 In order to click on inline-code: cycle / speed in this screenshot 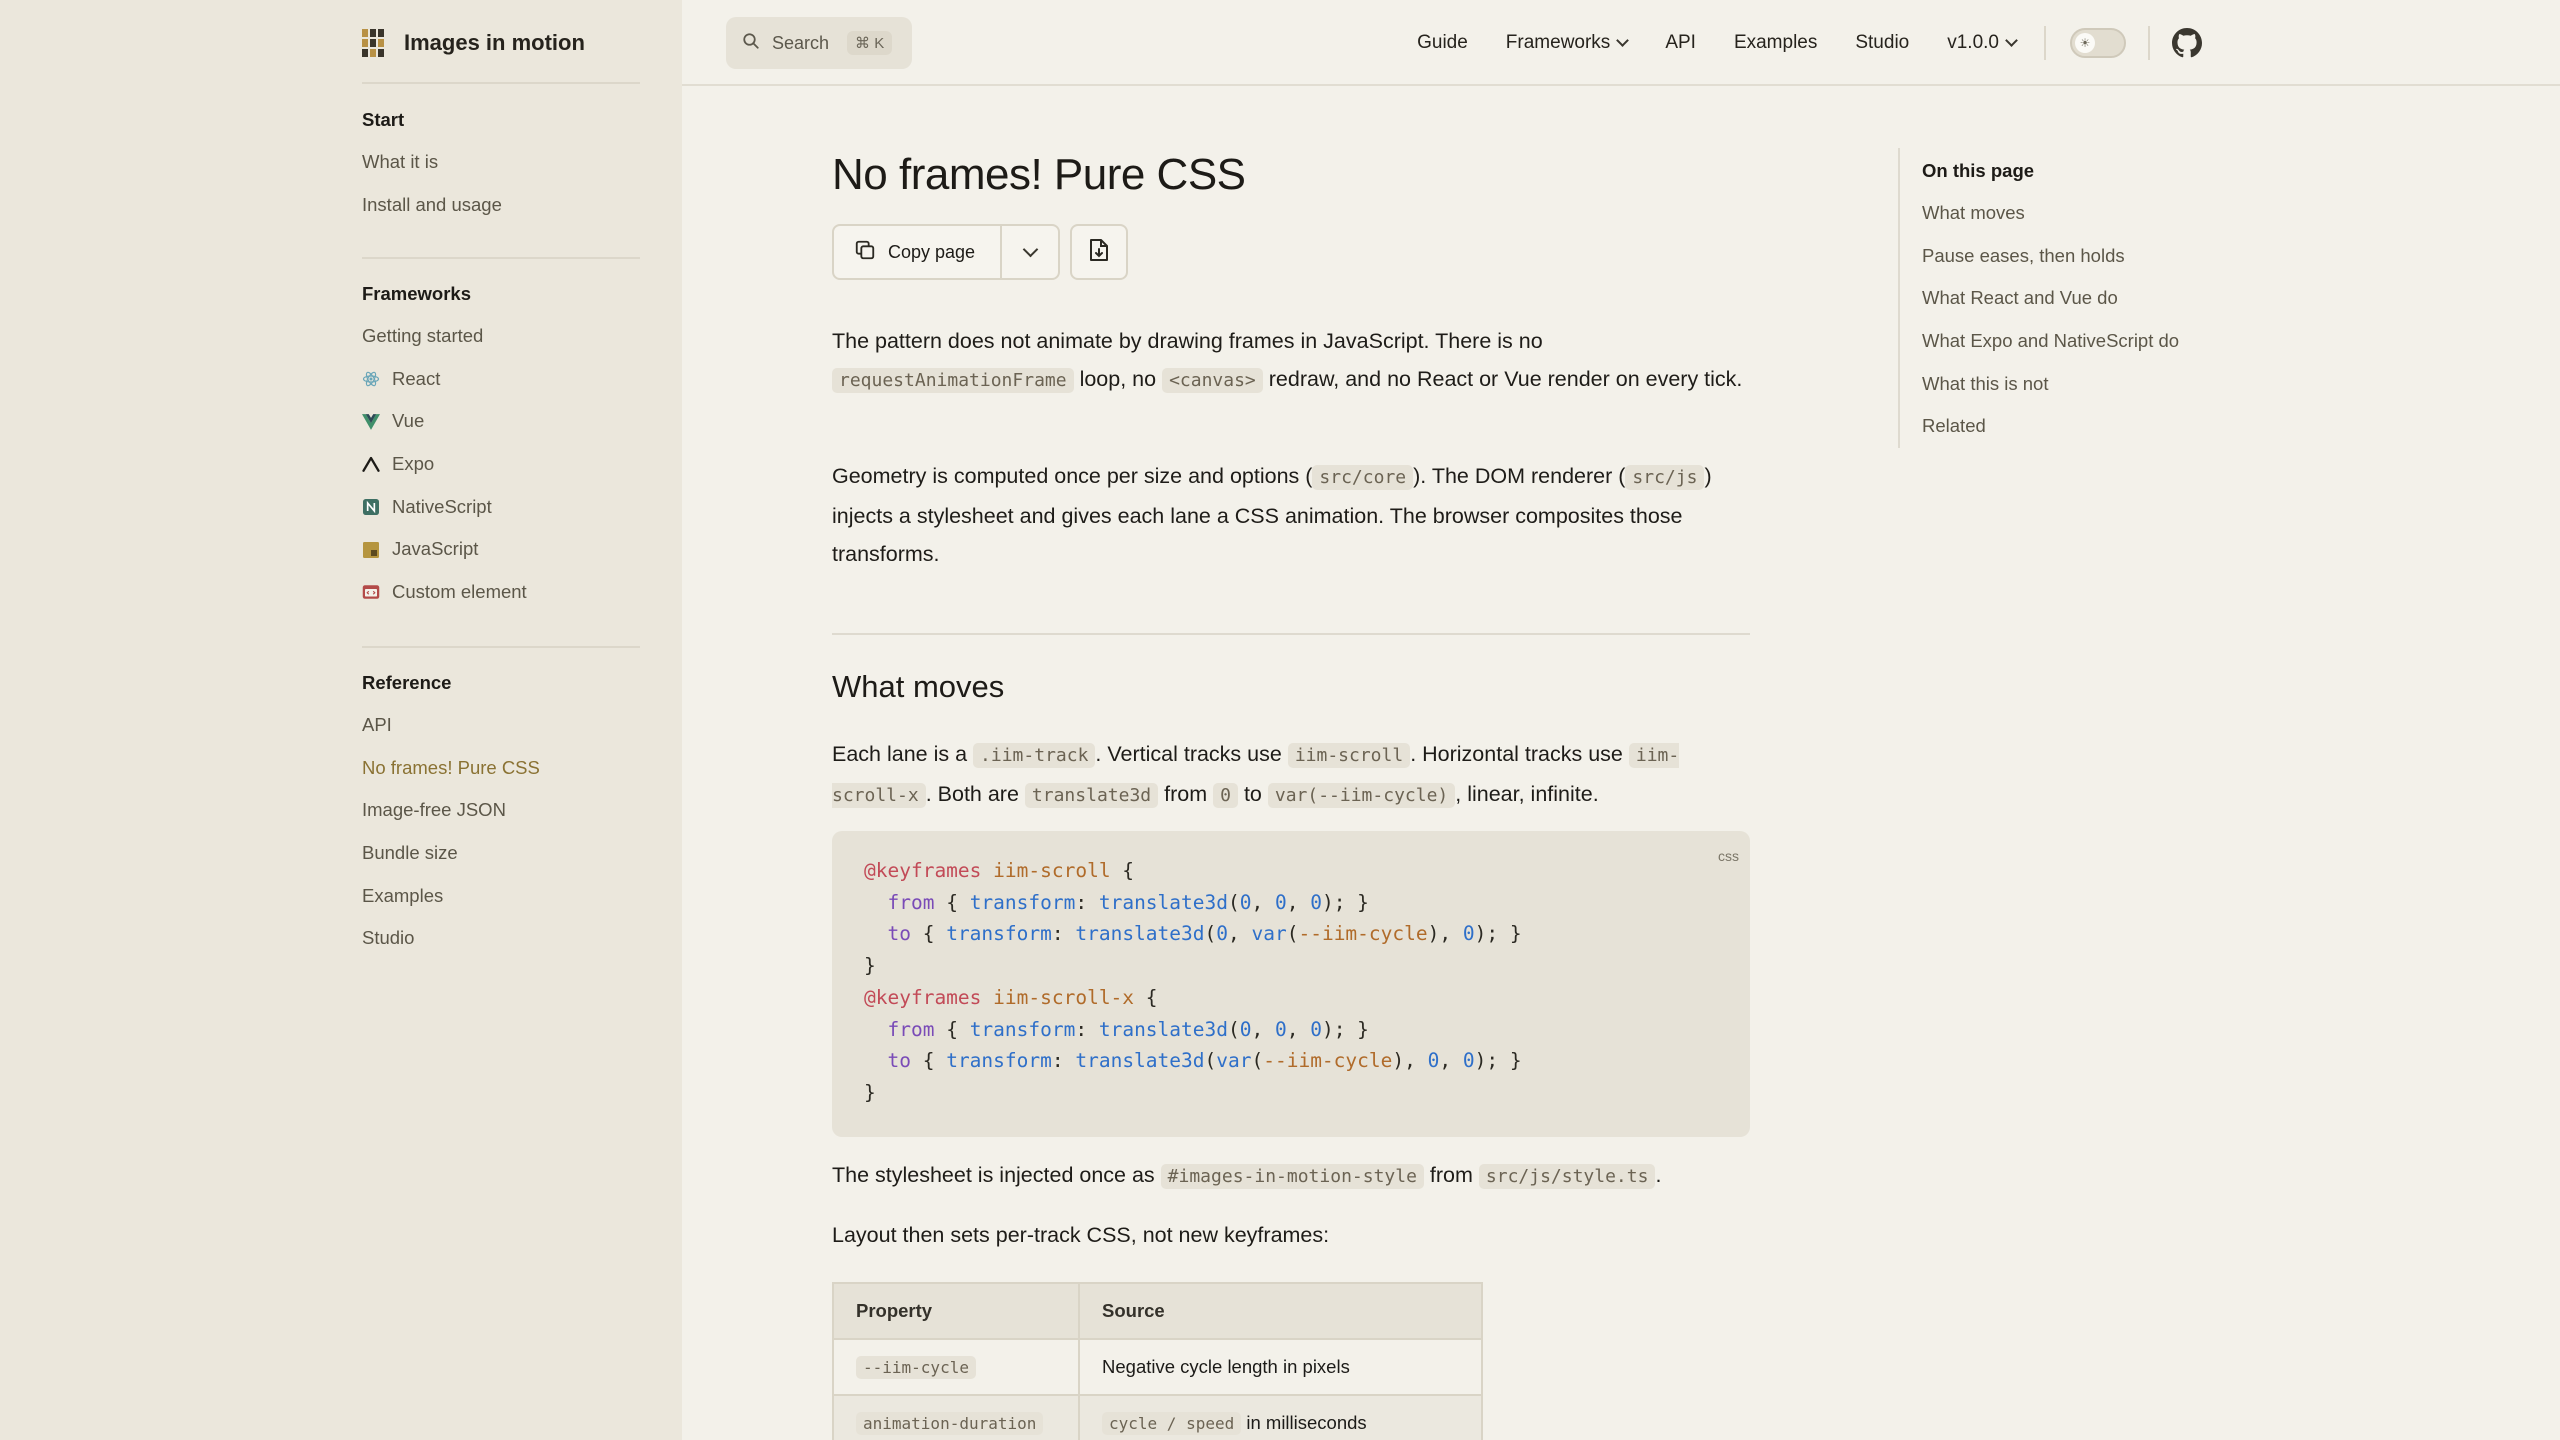, I will do `click(1172, 1423)`.